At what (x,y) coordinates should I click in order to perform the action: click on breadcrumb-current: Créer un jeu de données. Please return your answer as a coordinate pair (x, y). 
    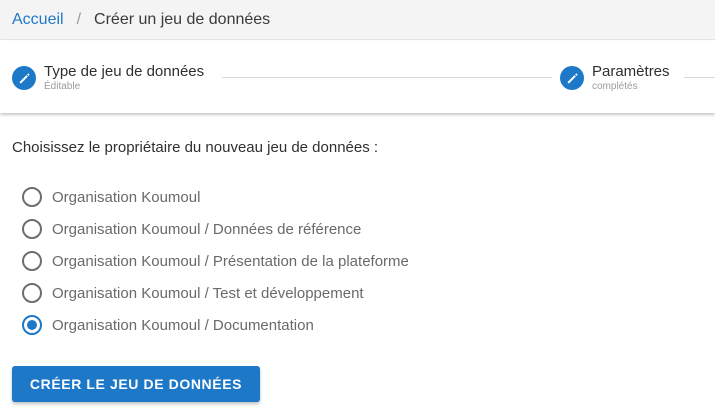
    Looking at the image, I should click on (182, 19).